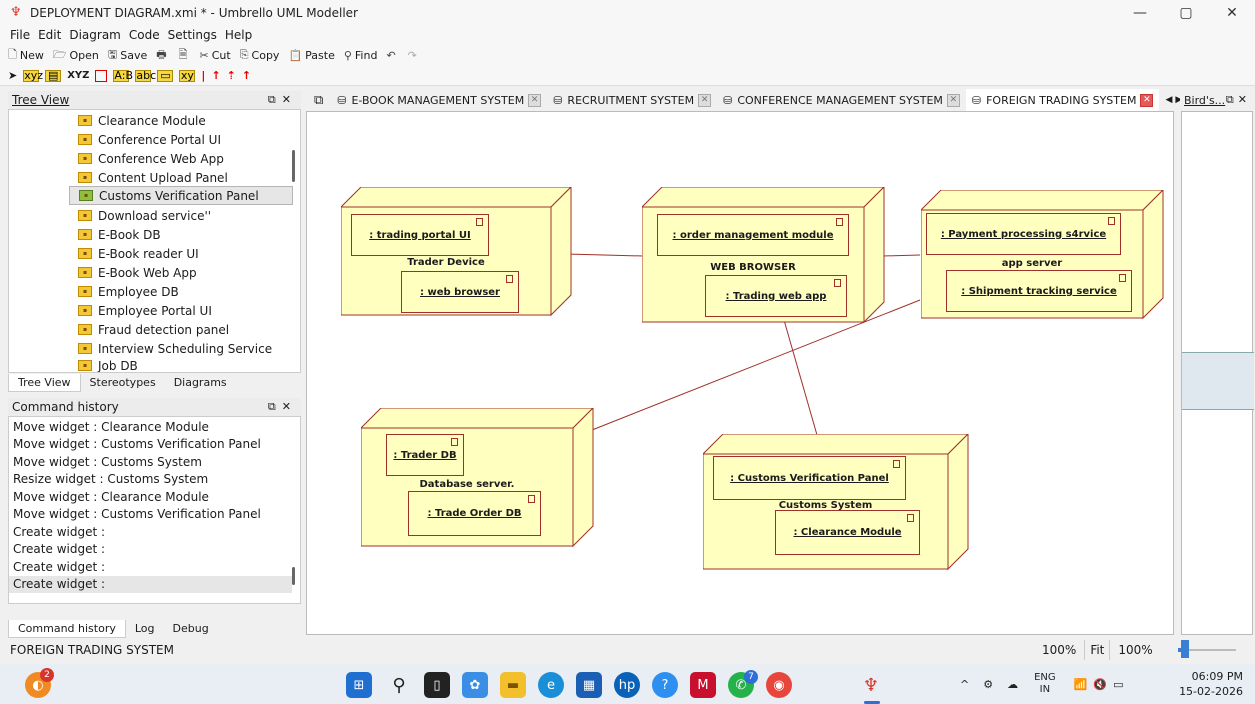 This screenshot has width=1255, height=704. I want to click on history-item-selected: Create widget :, so click(150, 584).